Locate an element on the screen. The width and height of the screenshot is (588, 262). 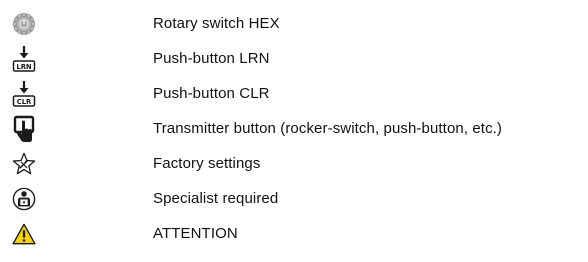
push-button-clr-icon: CLR is located at coordinates (24, 94).